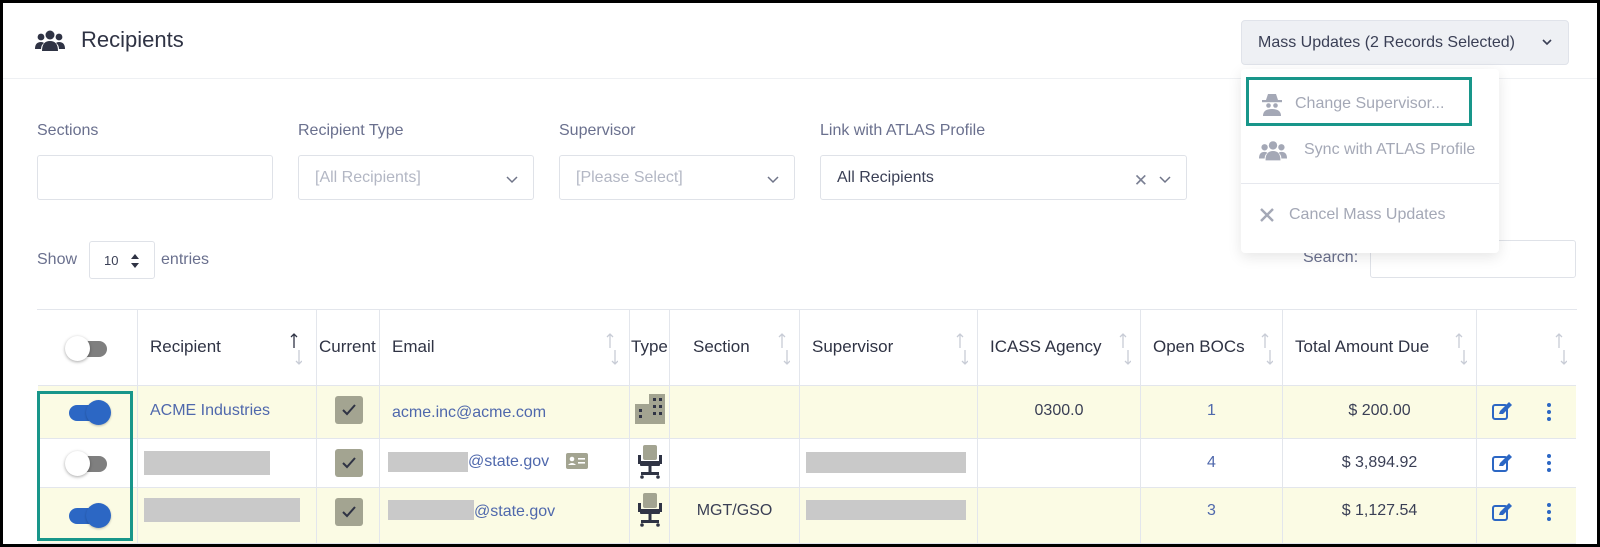 The image size is (1600, 547). Describe the element at coordinates (650, 409) in the screenshot. I see `building-icon` at that location.